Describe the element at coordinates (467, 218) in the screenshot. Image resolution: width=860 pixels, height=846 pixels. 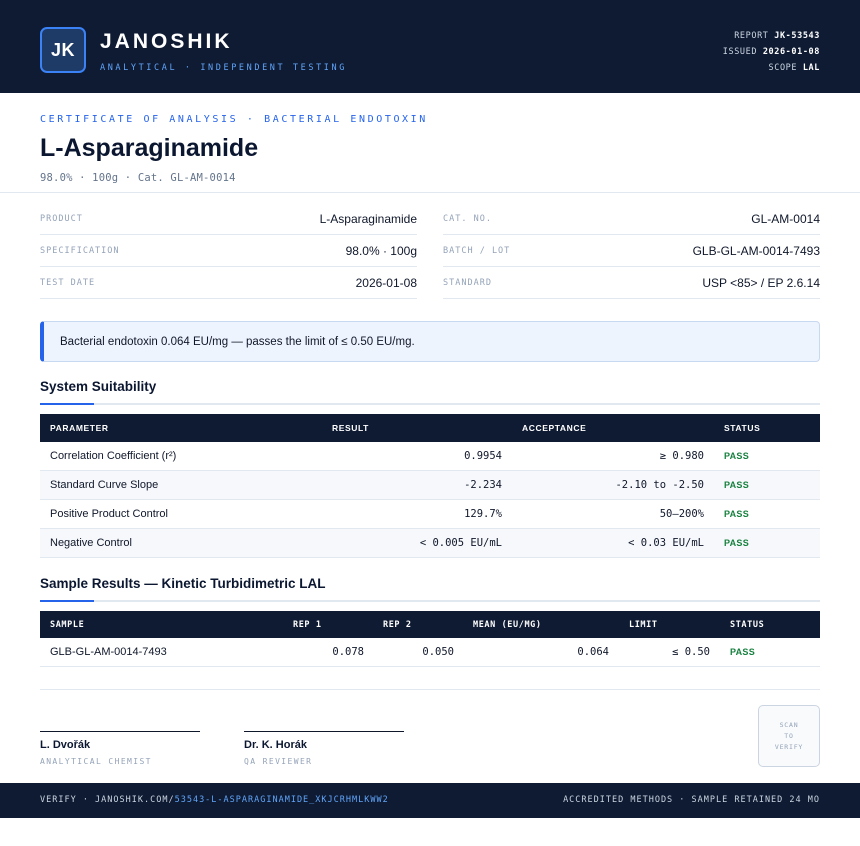
I see `info-label: CAT. NO.` at that location.